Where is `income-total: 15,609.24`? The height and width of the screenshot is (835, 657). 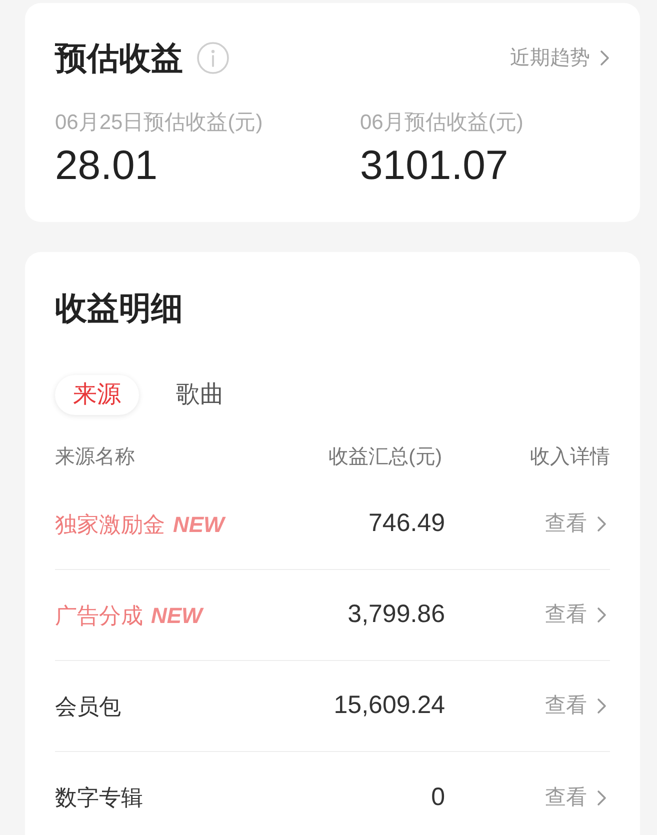
income-total: 15,609.24 is located at coordinates (389, 706).